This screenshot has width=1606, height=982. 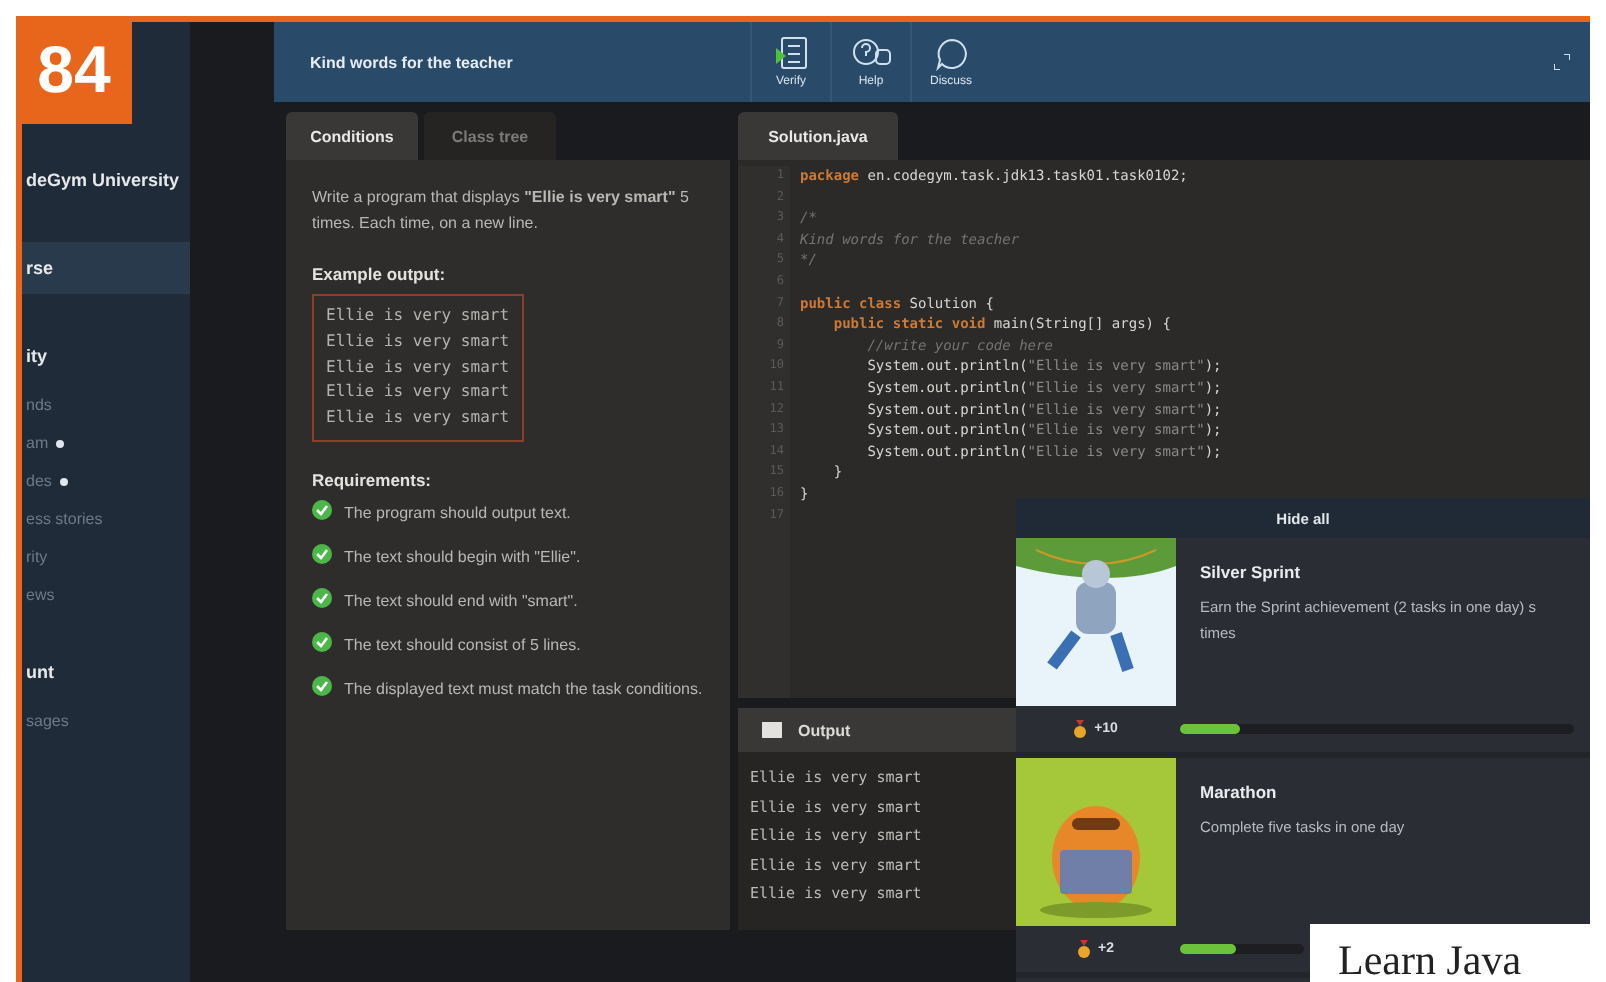 I want to click on requirement-text: The text should begin with "Ellie"., so click(x=462, y=557).